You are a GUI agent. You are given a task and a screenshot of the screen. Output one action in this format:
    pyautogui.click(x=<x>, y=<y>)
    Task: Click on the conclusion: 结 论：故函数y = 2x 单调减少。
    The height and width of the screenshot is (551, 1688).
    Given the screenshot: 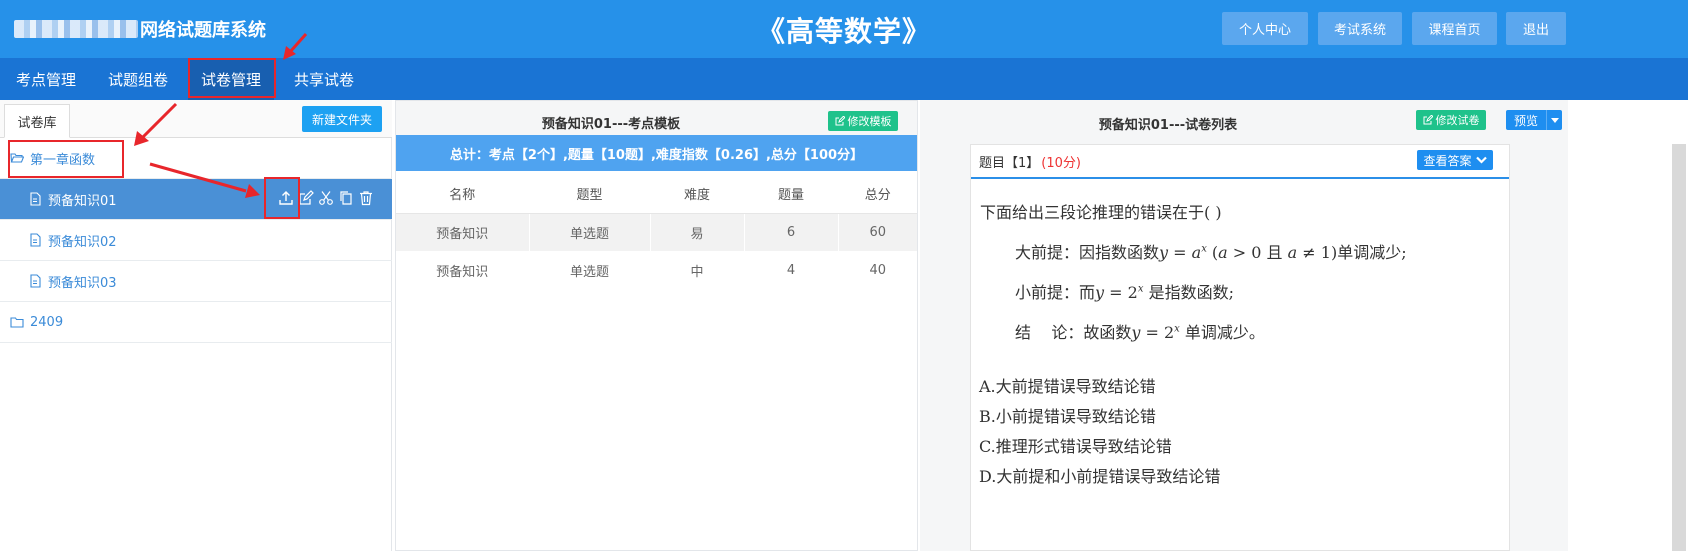 What is the action you would take?
    pyautogui.click(x=1140, y=331)
    